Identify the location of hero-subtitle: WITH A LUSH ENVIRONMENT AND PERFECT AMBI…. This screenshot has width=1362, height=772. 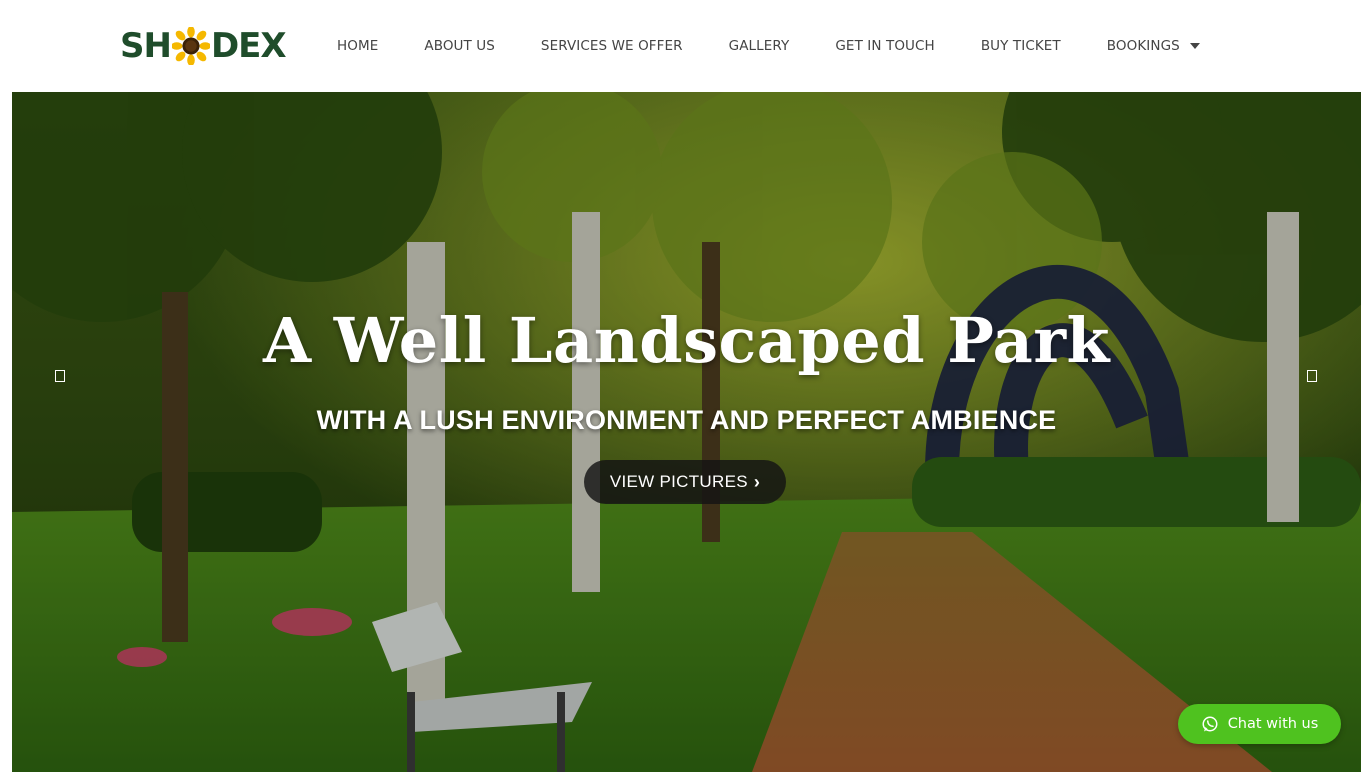
(686, 420).